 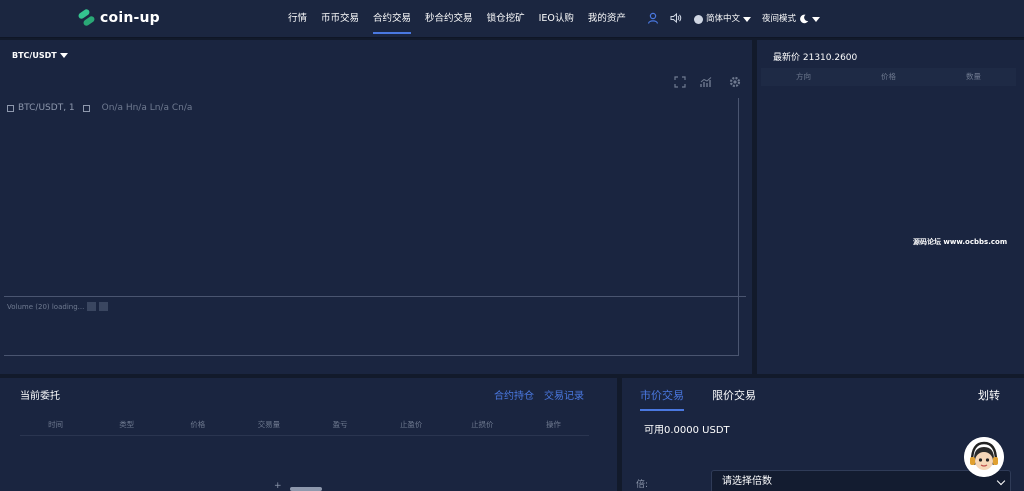 I want to click on orders-links: 合约持仓 交易记录, so click(x=544, y=394).